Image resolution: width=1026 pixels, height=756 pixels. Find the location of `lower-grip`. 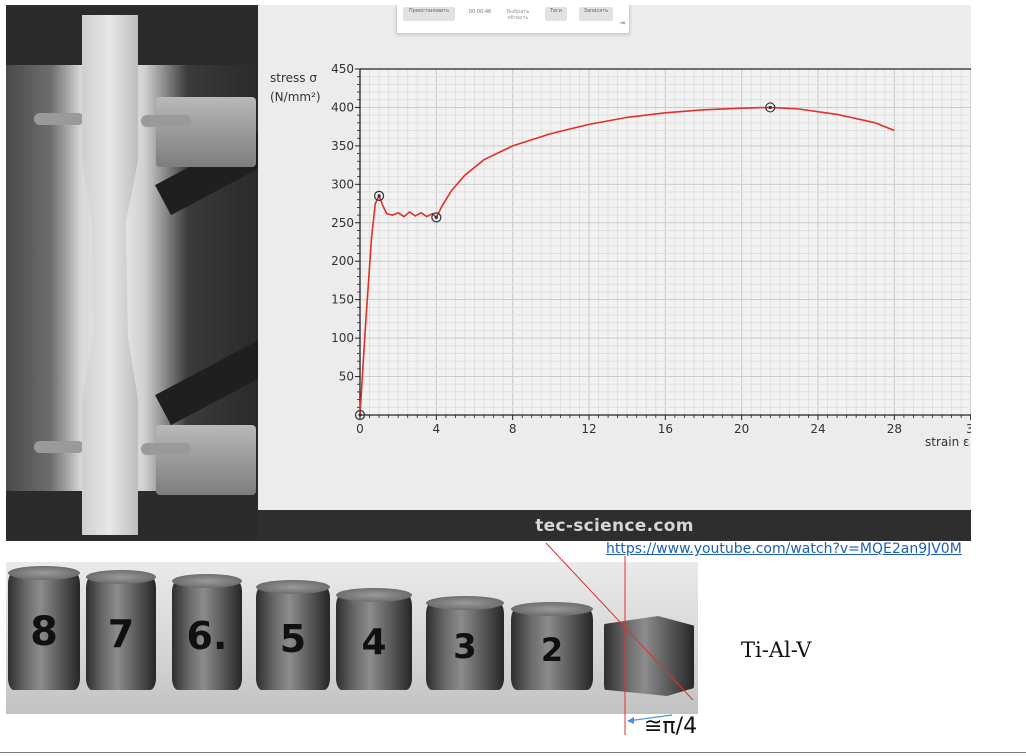

lower-grip is located at coordinates (206, 460).